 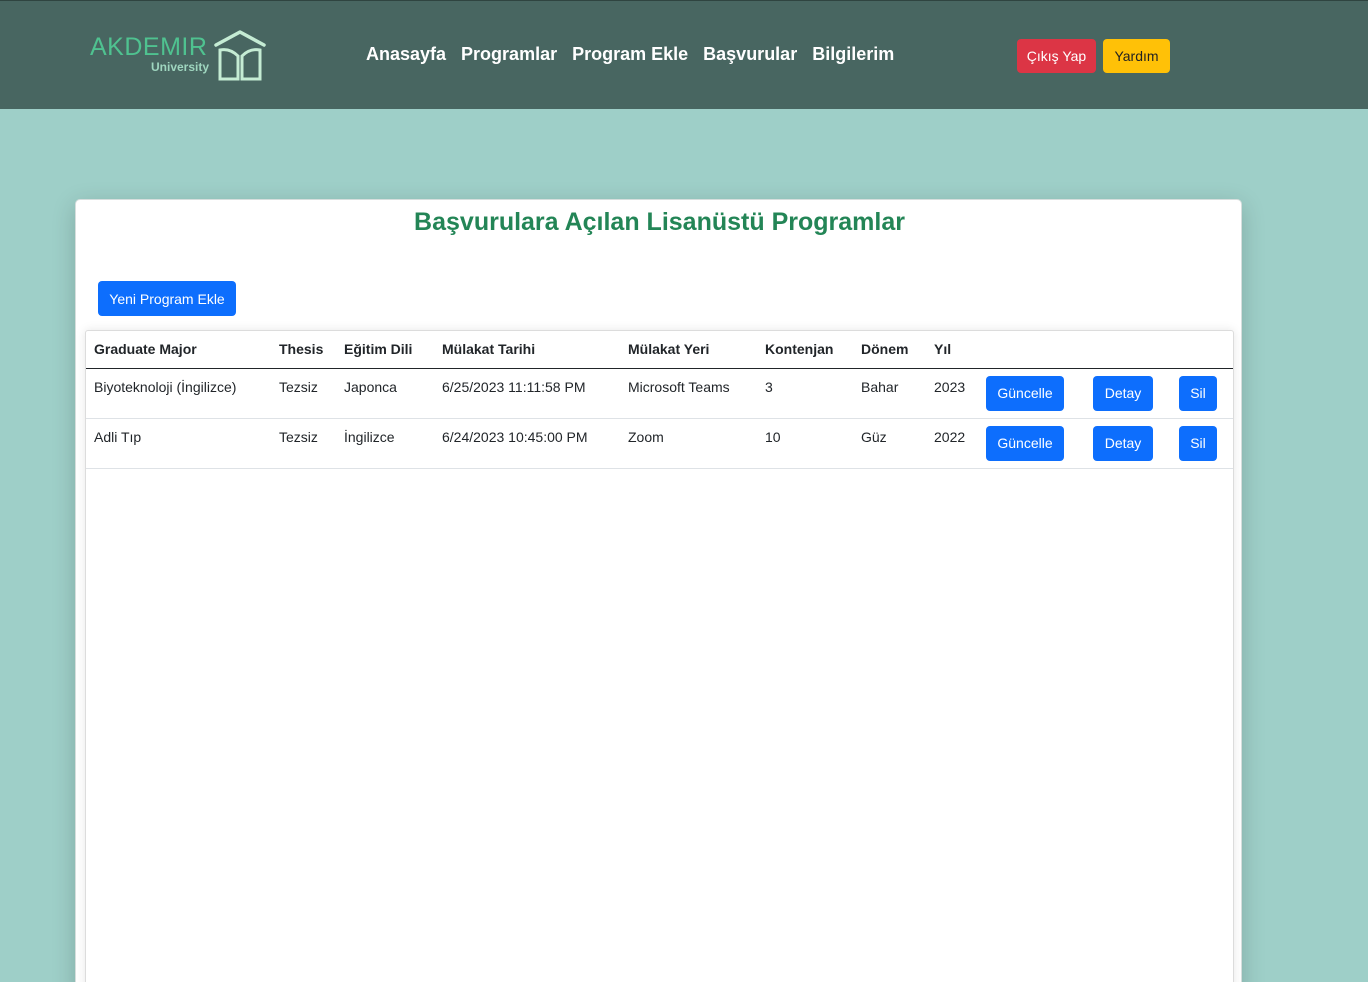 I want to click on cell-place: Zoom, so click(x=688, y=443).